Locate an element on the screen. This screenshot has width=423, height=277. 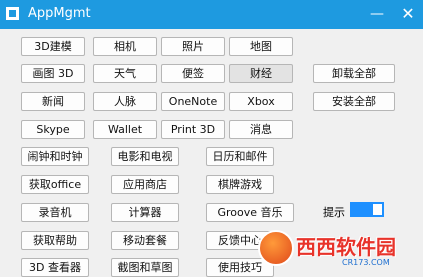
title-bar: AppMgmt — ✕ is located at coordinates (211, 14).